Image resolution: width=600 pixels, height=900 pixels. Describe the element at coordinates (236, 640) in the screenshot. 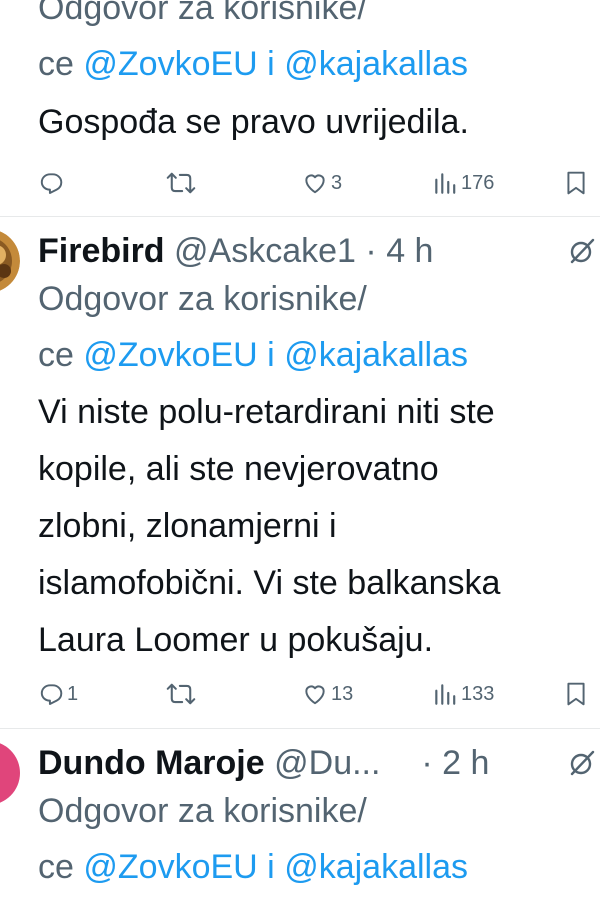

I see `tweet-text-line: Laura Loomer u pokušaju.` at that location.